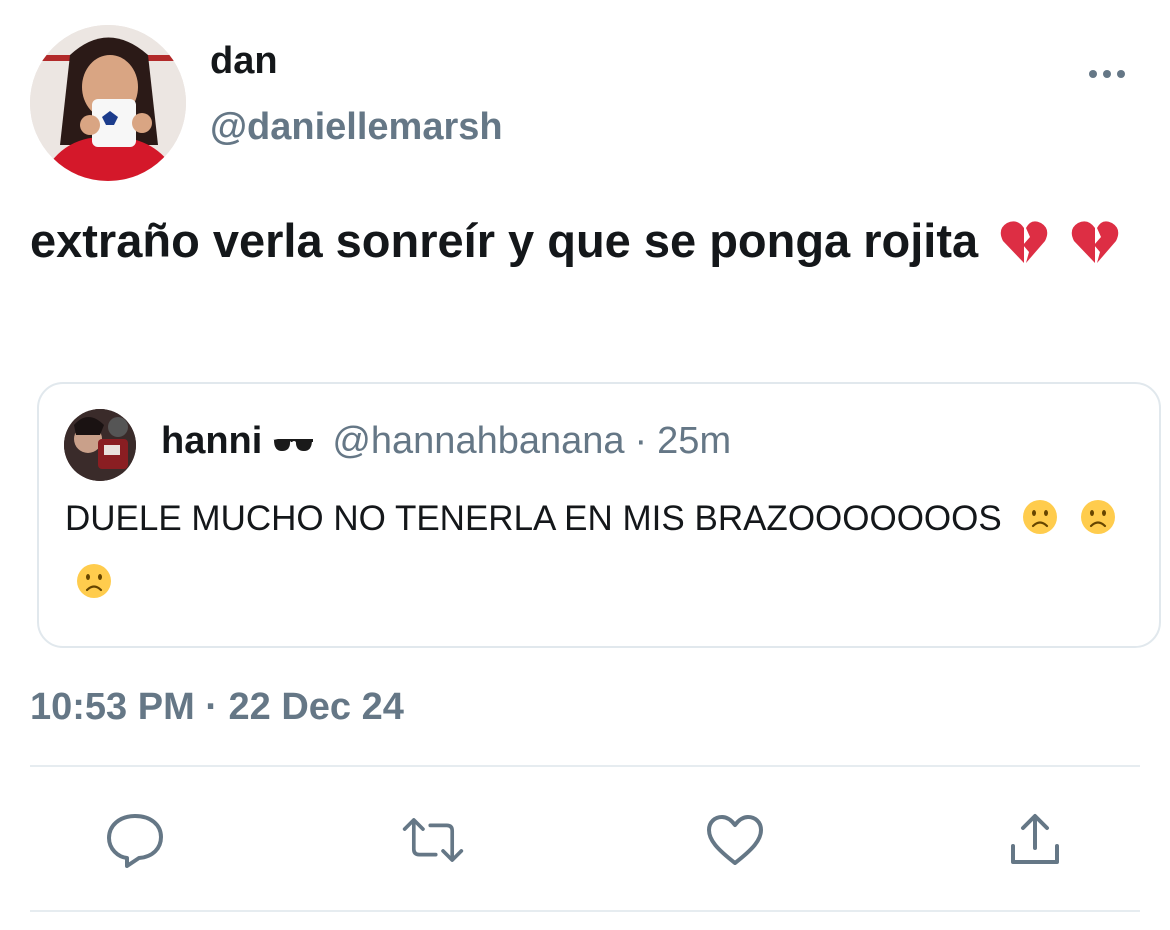  I want to click on more-options-icon, so click(1107, 74).